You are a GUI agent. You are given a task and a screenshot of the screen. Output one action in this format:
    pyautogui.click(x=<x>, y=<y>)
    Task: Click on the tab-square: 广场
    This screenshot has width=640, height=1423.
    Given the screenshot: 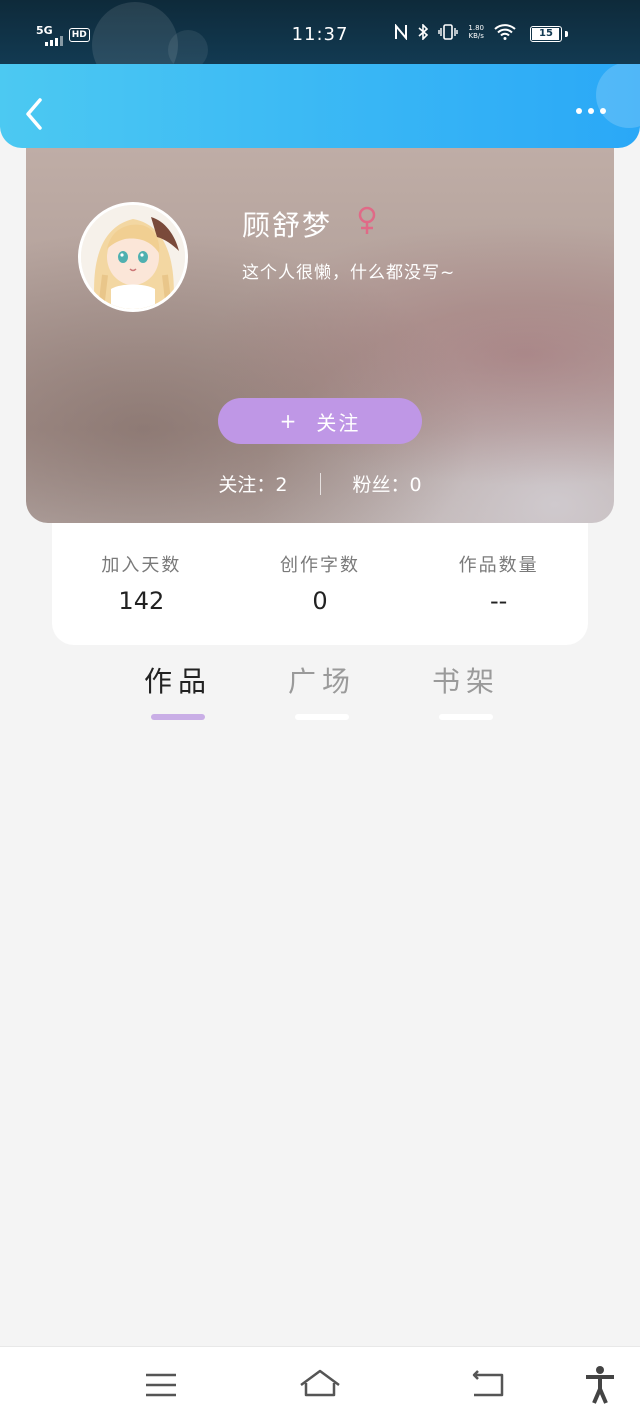 What is the action you would take?
    pyautogui.click(x=322, y=690)
    